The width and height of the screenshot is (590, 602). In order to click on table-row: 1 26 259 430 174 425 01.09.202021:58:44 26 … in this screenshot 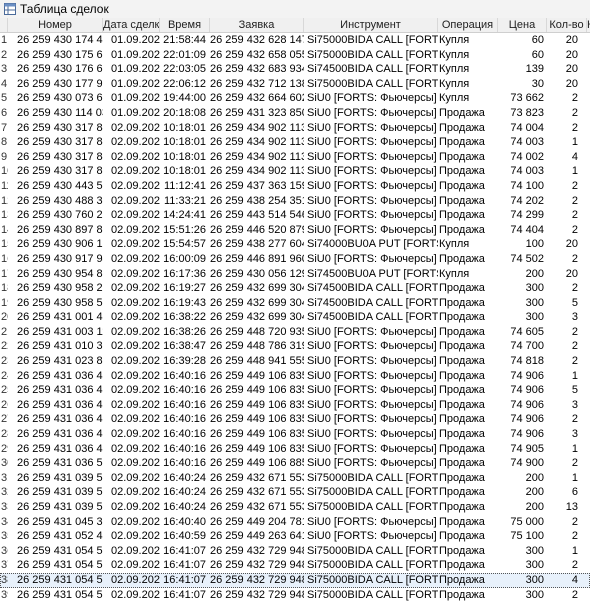, I will do `click(295, 40)`.